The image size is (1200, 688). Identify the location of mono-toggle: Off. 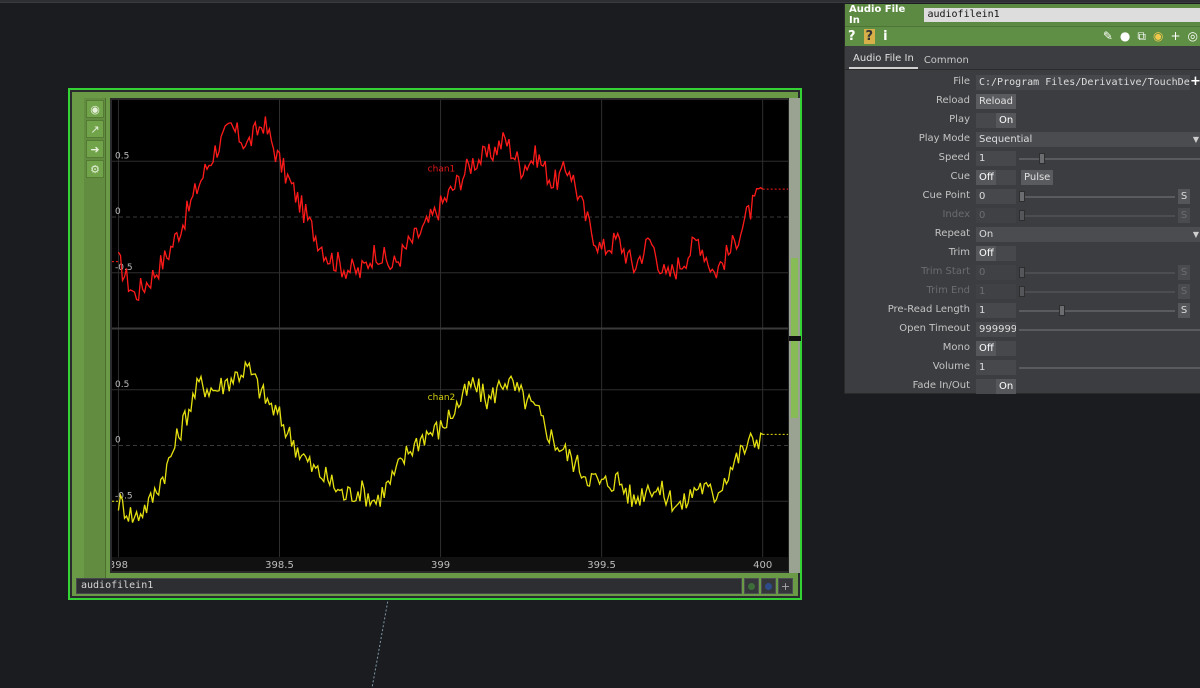
(996, 348).